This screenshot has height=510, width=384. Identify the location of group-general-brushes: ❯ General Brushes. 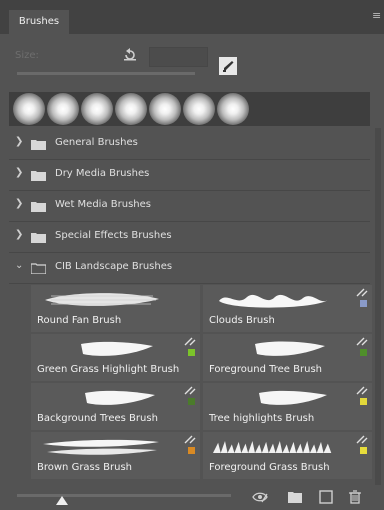
(189, 144).